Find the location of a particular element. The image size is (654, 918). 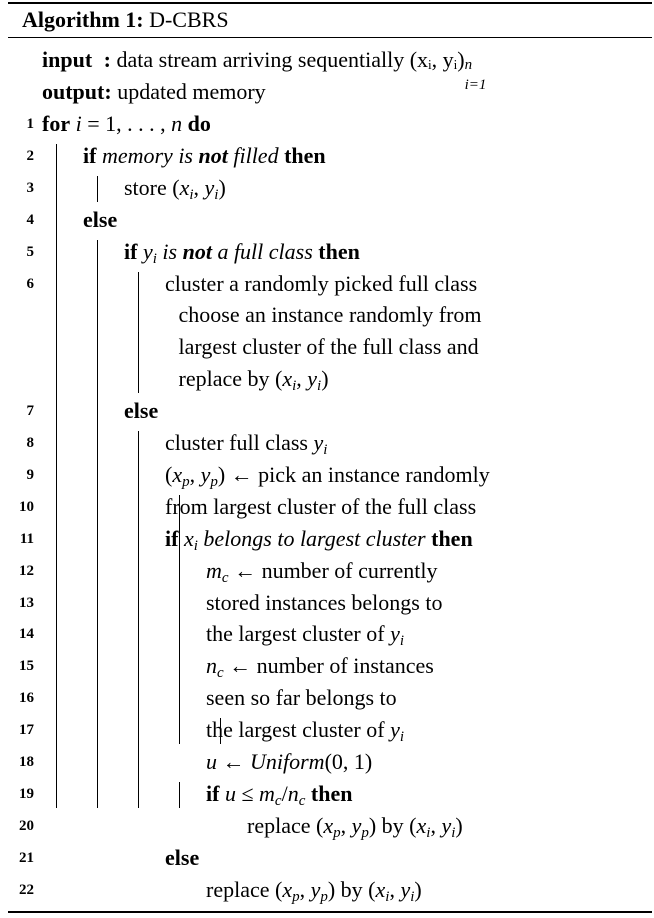

line-text: for i = 1, . . . , n do is located at coordinates (126, 123).